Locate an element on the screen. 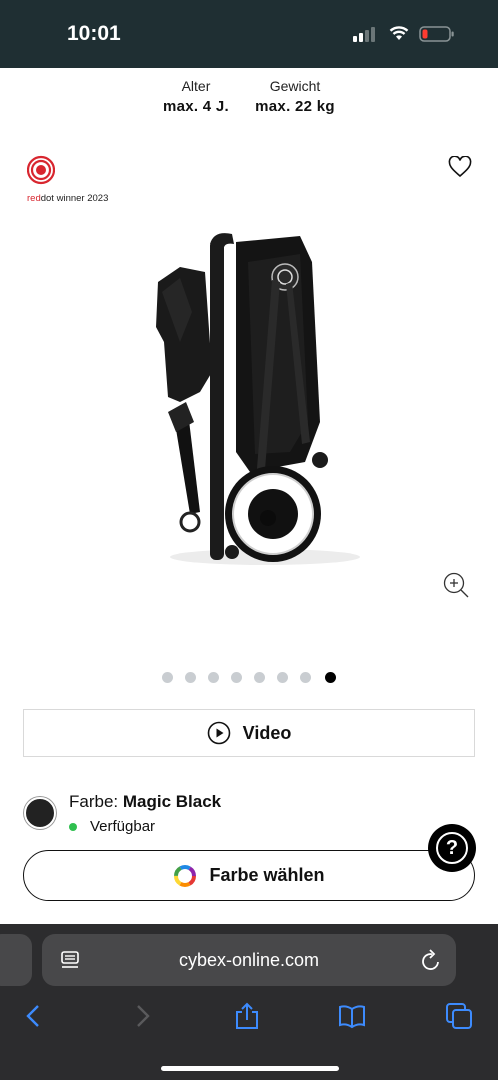 The image size is (498, 1080). zoom-in-icon is located at coordinates (456, 585).